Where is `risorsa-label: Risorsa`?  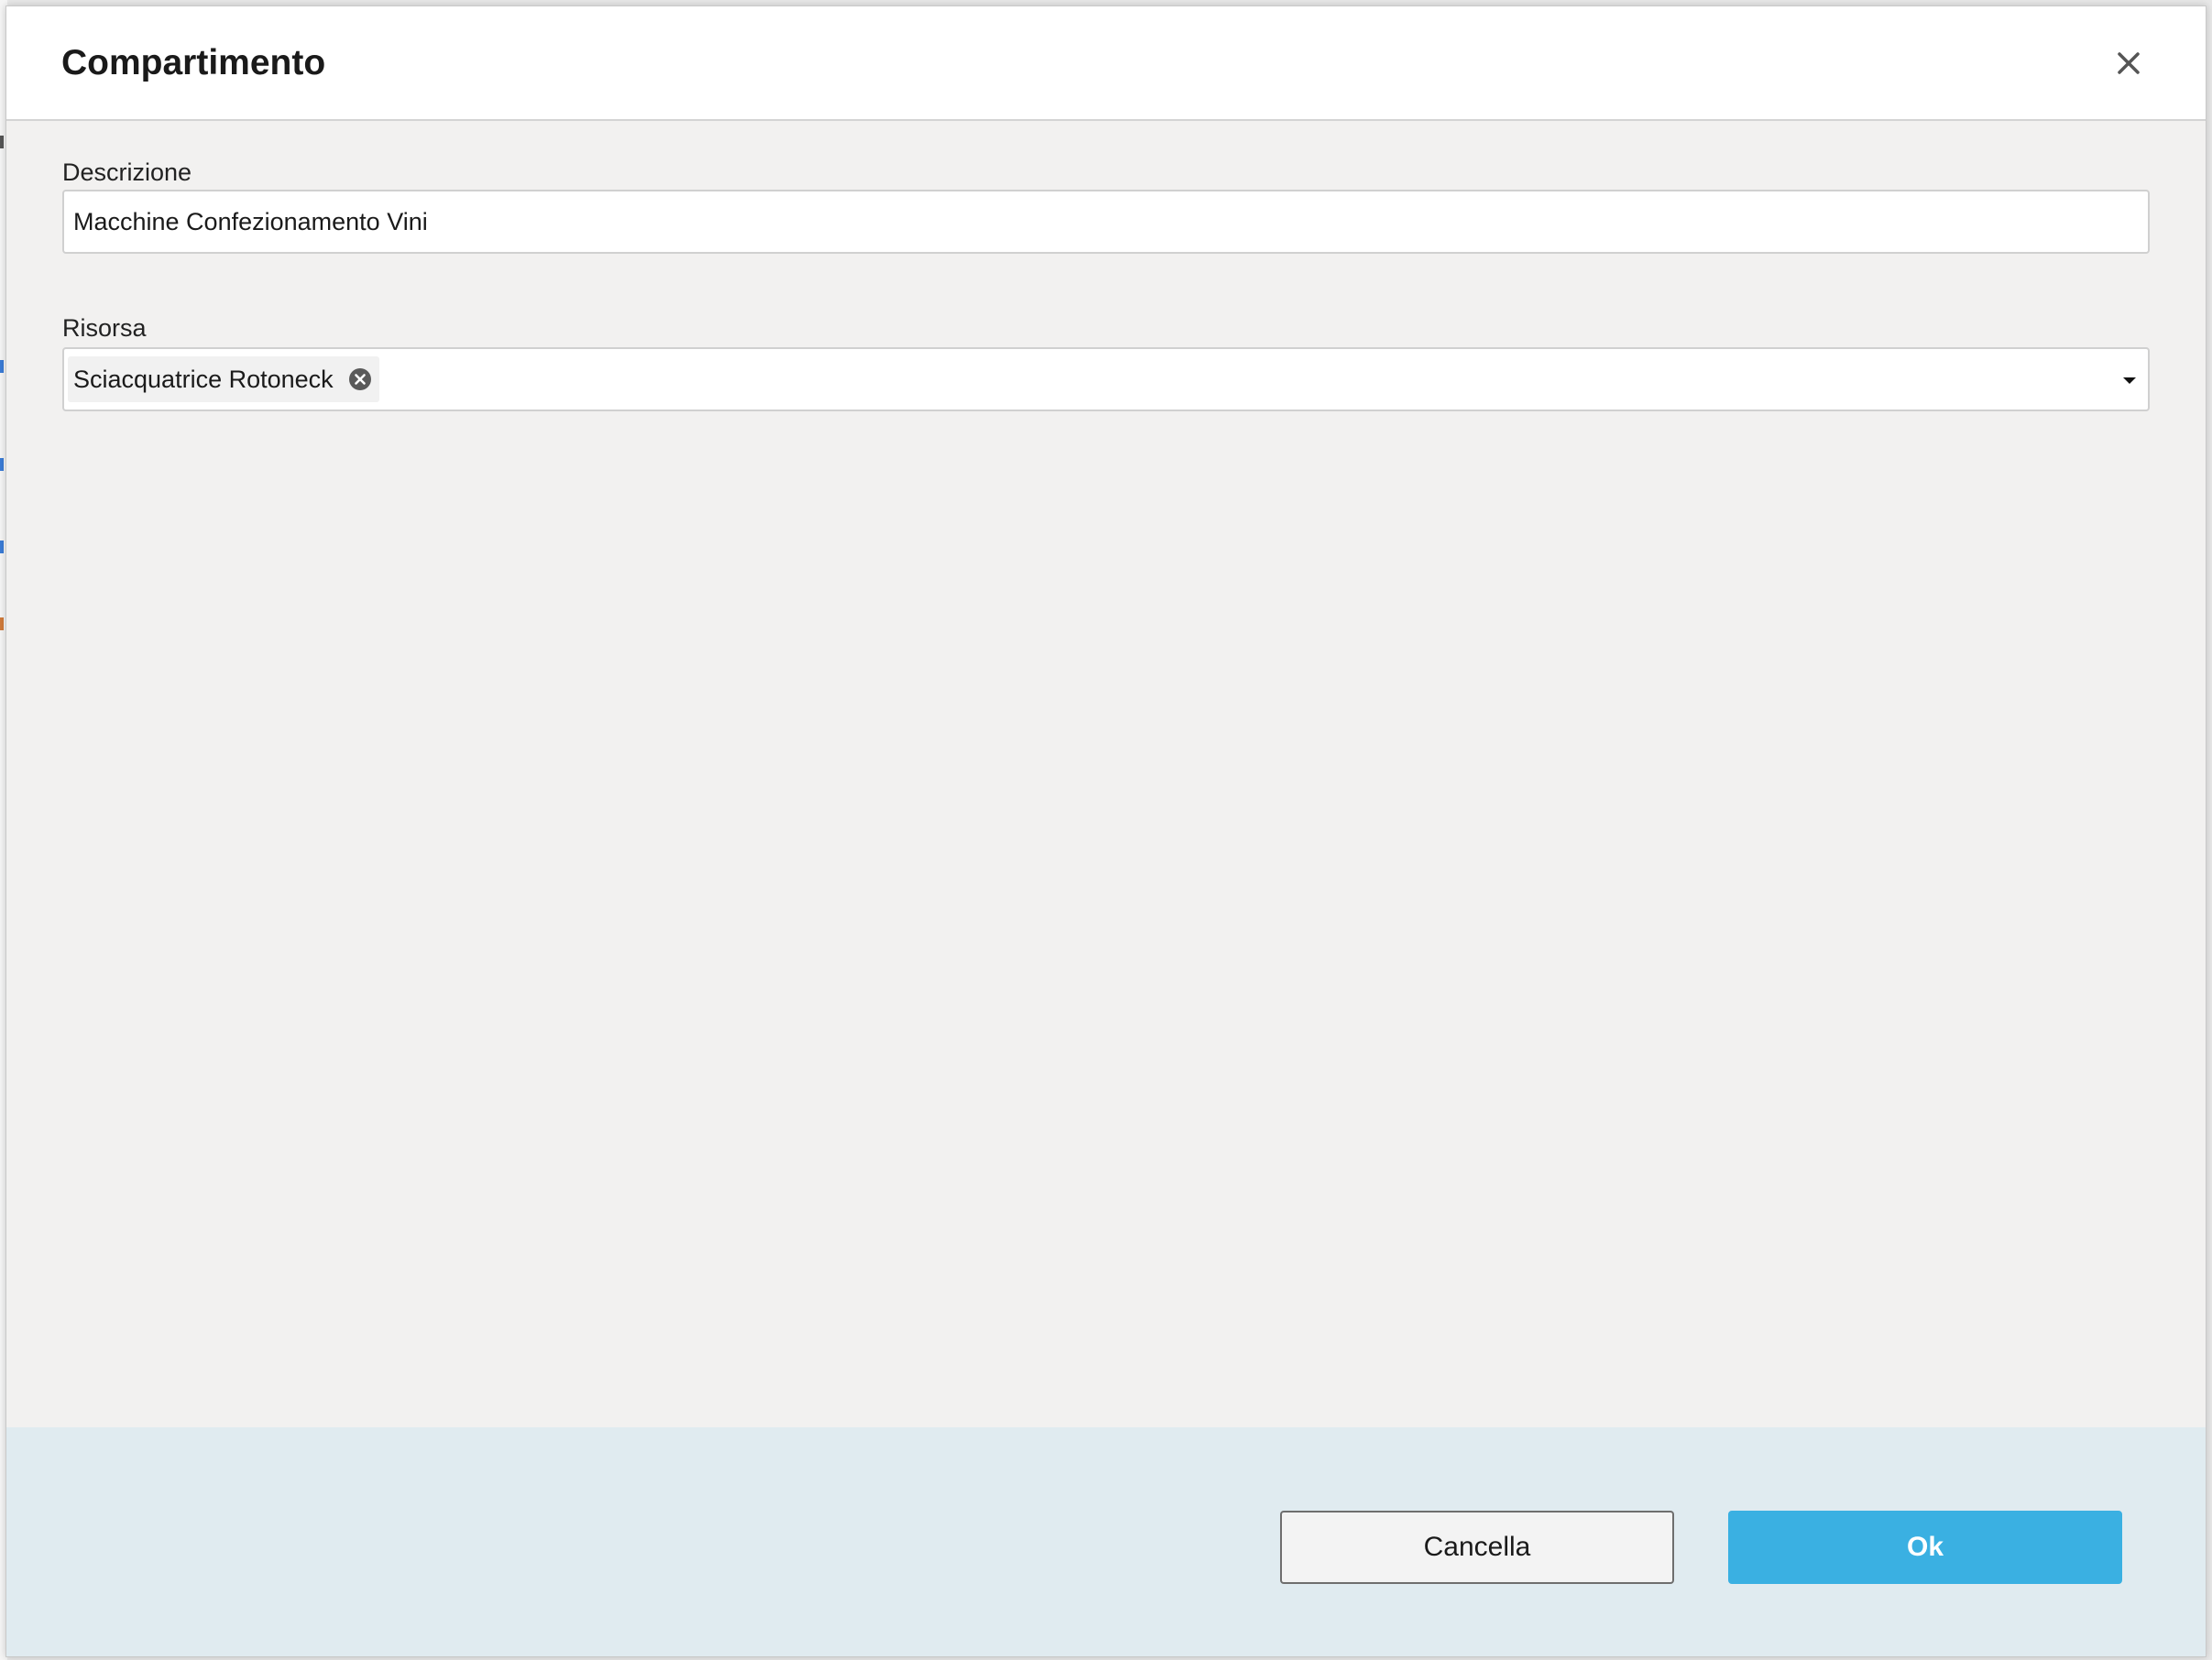 risorsa-label: Risorsa is located at coordinates (104, 328).